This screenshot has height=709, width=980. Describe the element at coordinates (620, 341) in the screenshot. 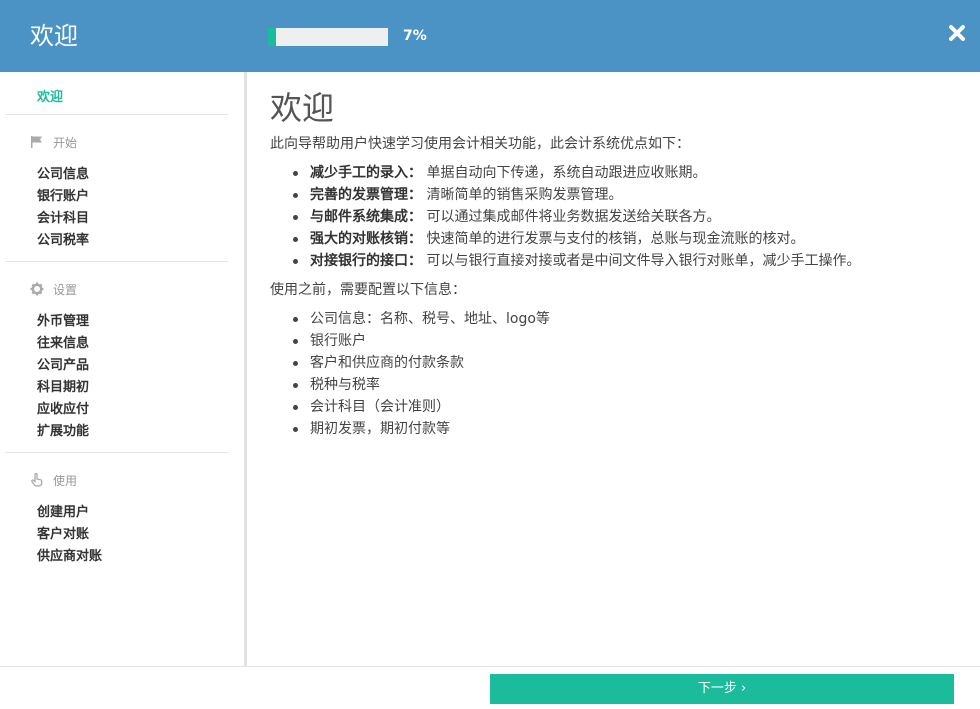

I see `list-item: 银行账户` at that location.